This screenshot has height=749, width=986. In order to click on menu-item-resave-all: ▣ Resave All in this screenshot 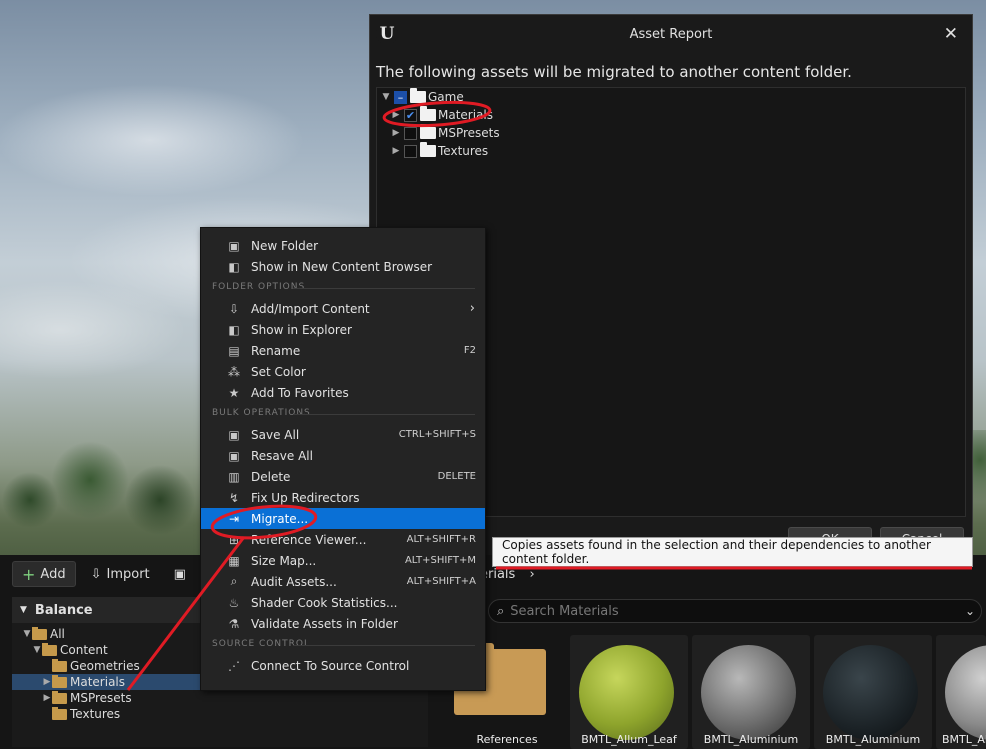, I will do `click(343, 455)`.